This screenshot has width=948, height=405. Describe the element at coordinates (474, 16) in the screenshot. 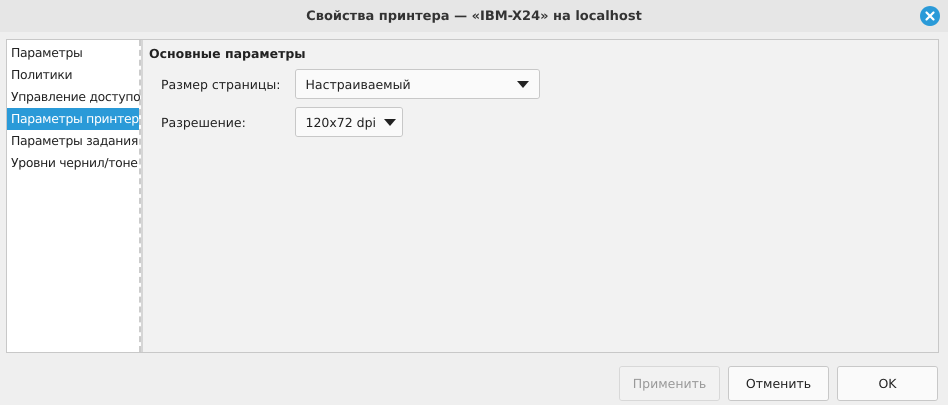

I see `window-title: Свойства принтера — «IBM-X24» на localhost` at that location.